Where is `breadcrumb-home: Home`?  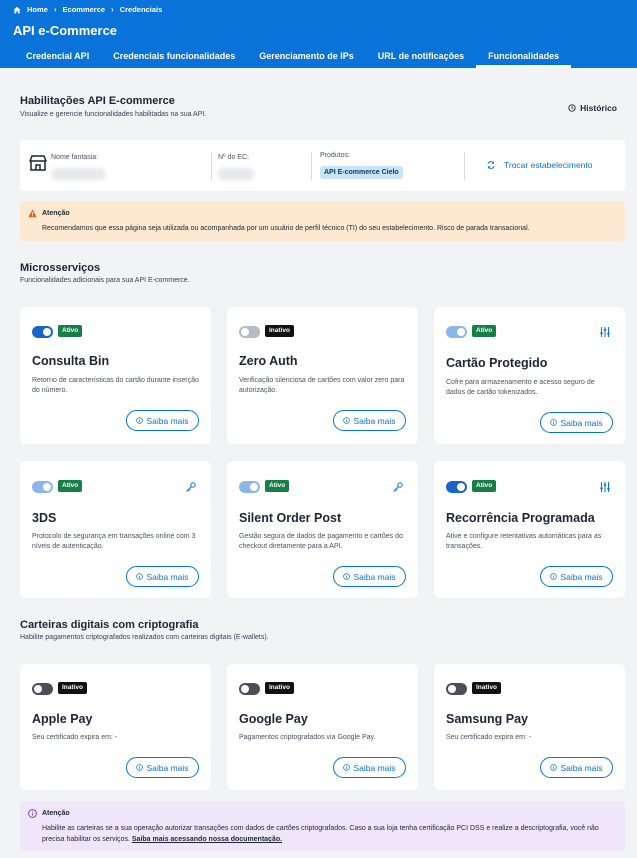
breadcrumb-home: Home is located at coordinates (37, 9).